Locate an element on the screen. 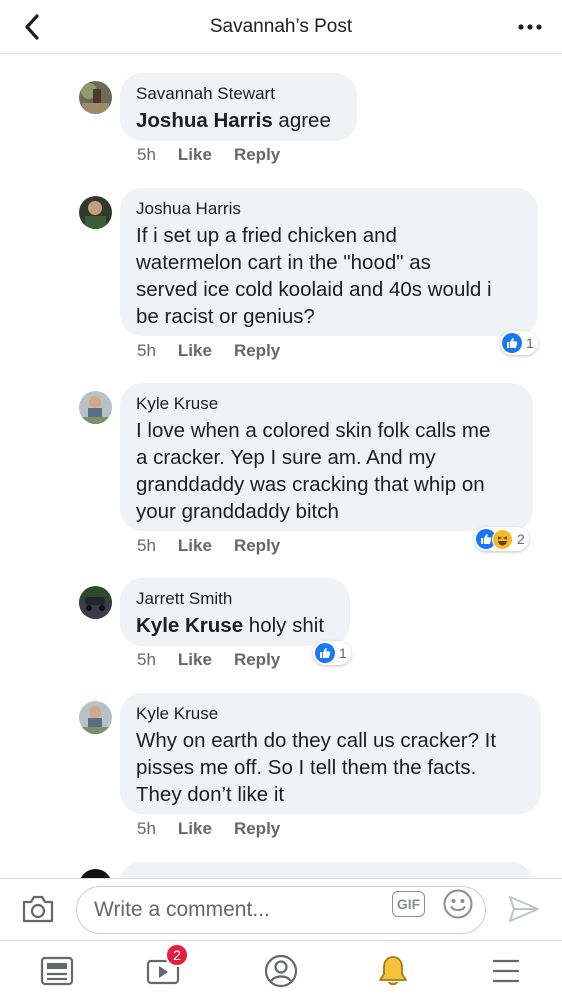  camera-button is located at coordinates (38, 909).